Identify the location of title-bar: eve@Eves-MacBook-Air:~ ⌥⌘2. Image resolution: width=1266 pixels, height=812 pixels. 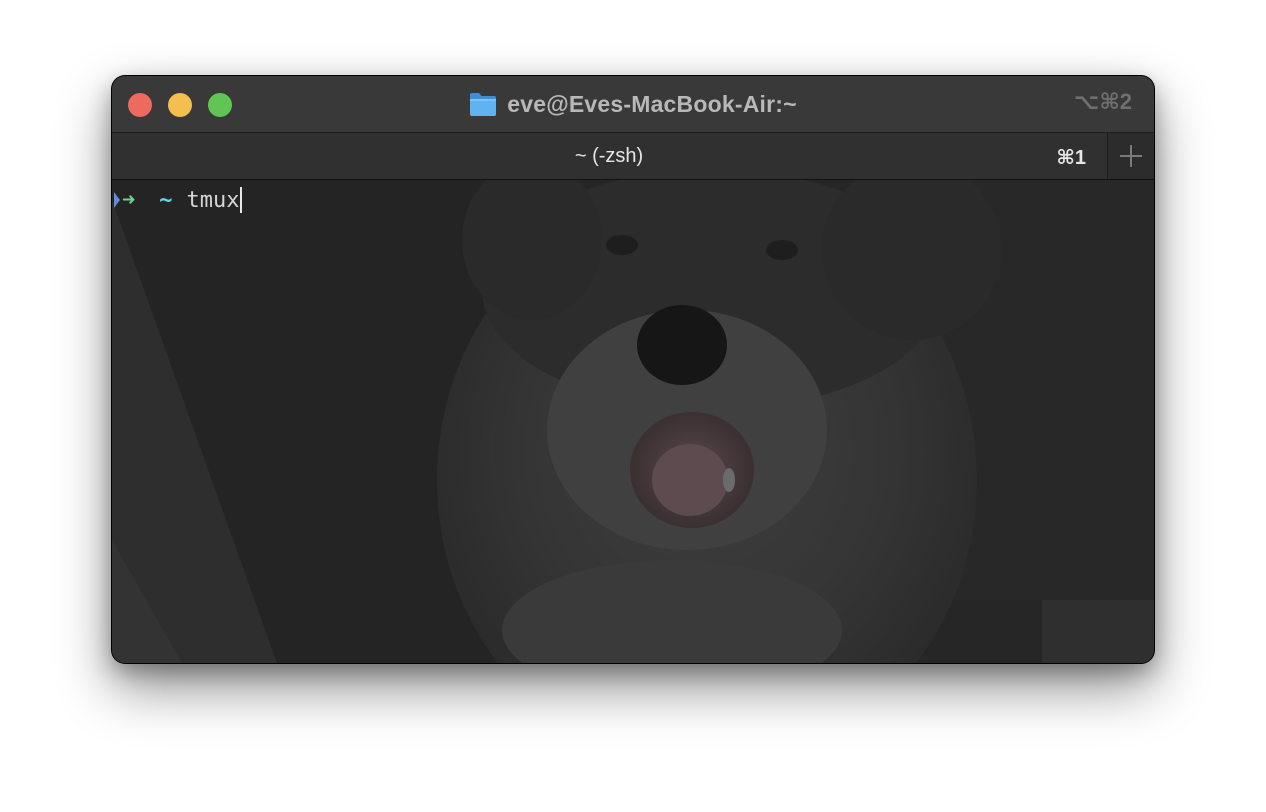
(633, 104).